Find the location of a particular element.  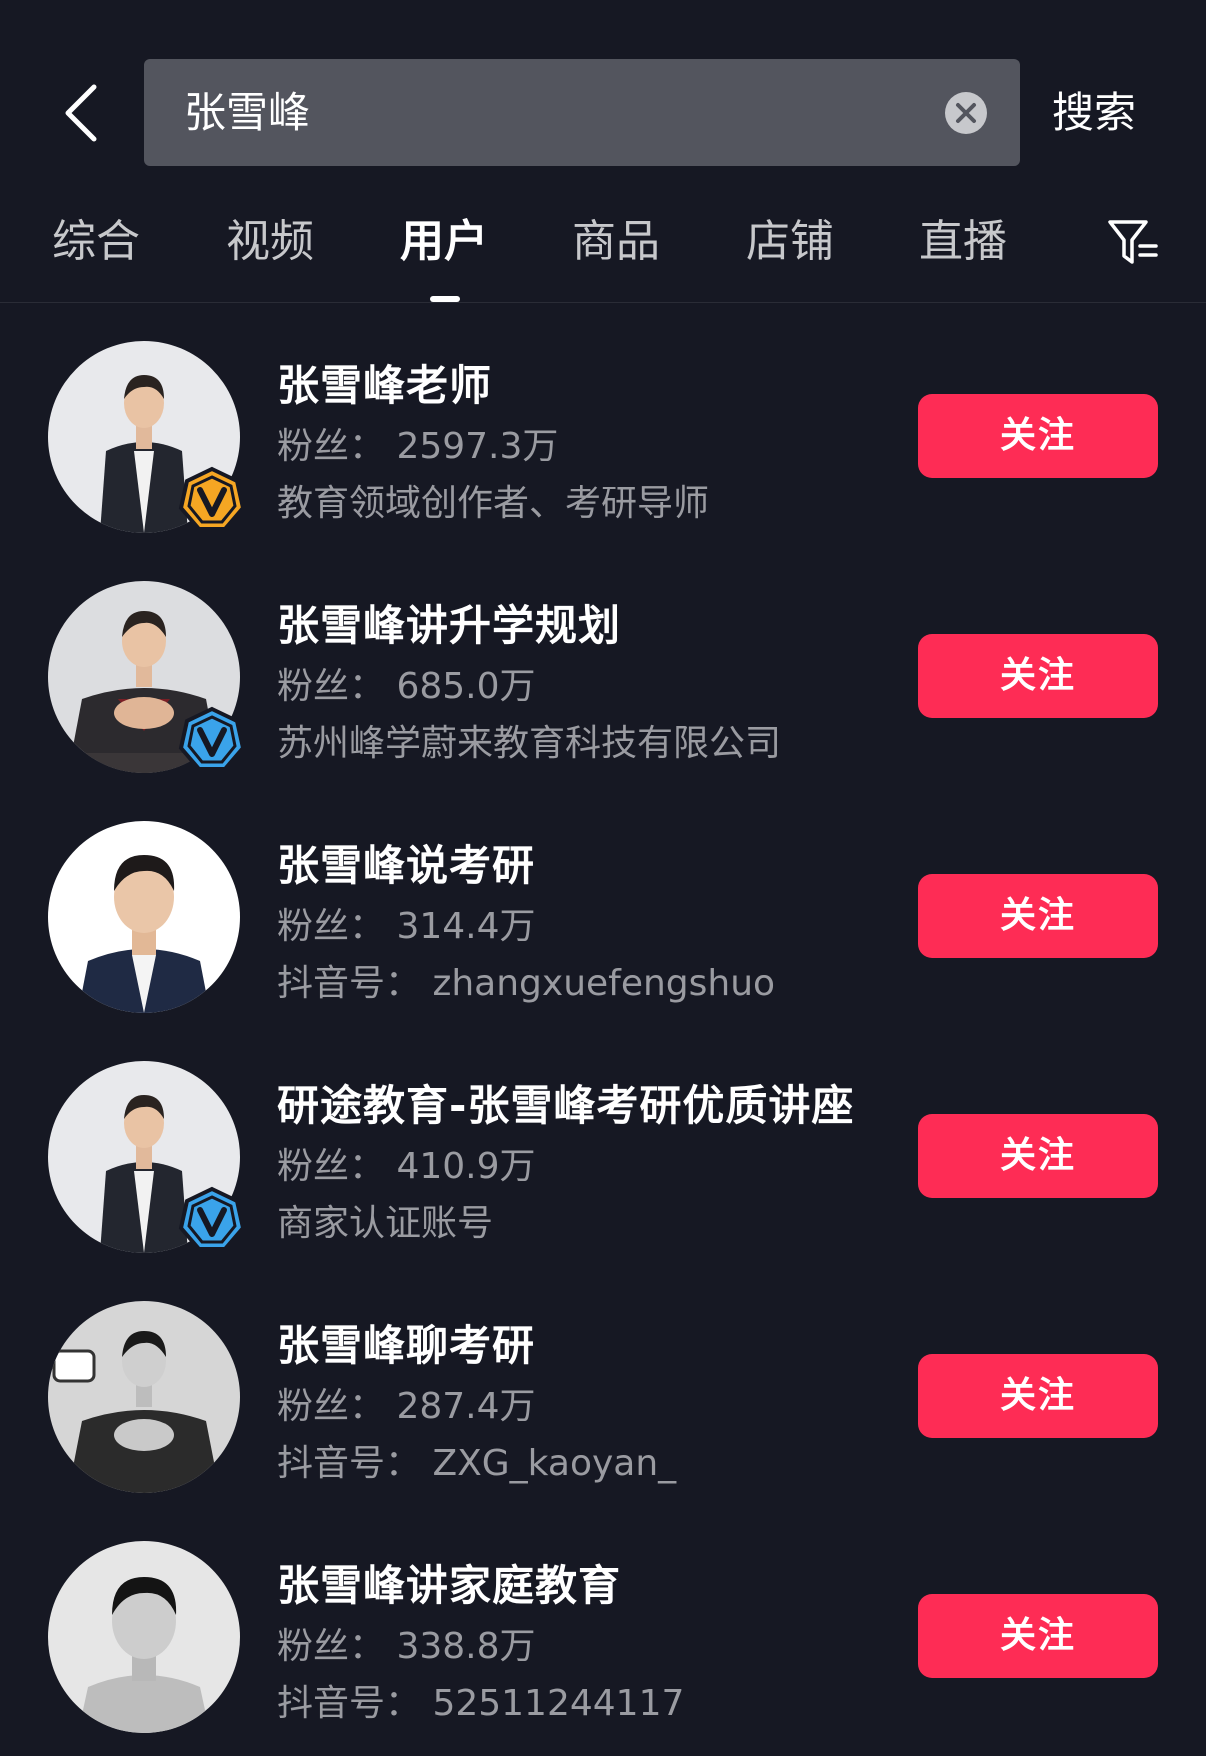

user-name: 张雪峰老师 is located at coordinates (385, 385).